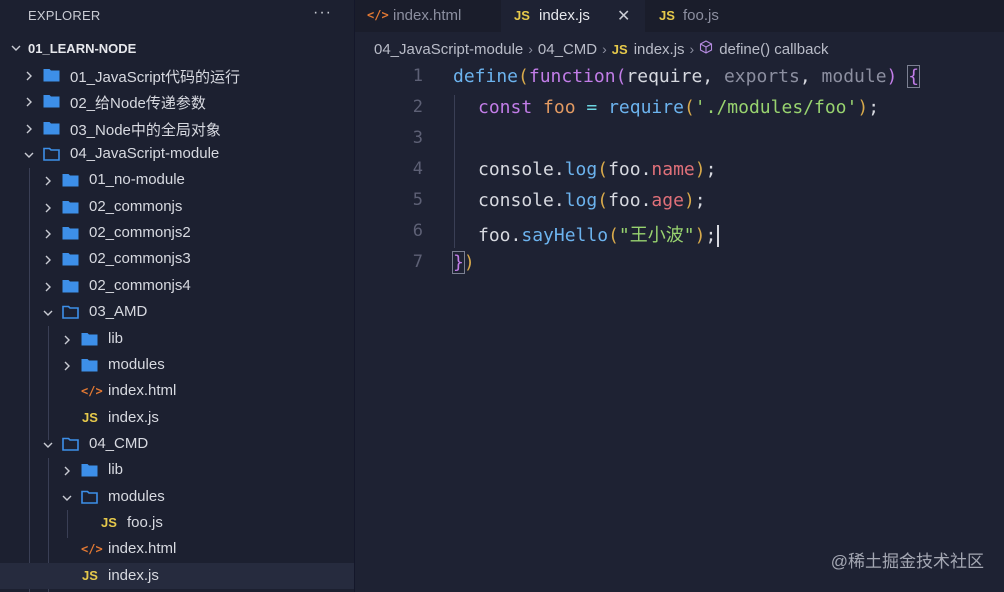  I want to click on text-cursor, so click(718, 236).